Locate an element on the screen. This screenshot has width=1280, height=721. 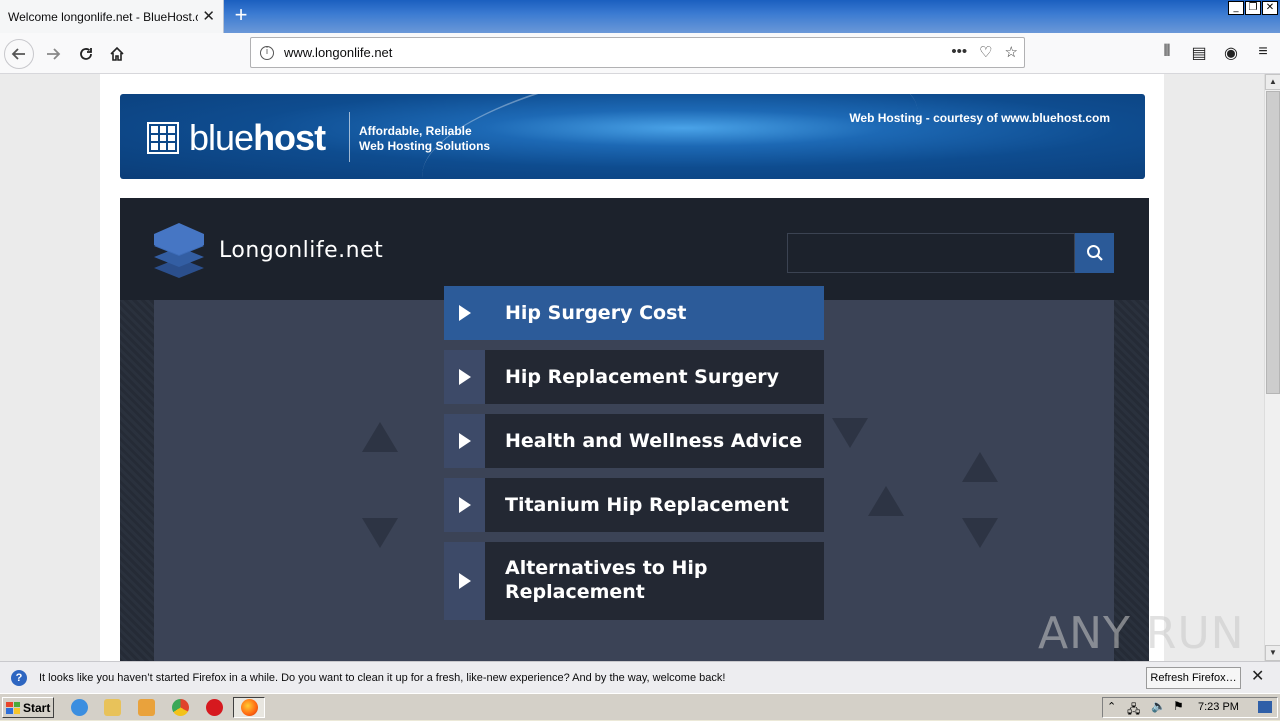
stack-logo-icon is located at coordinates (179, 250).